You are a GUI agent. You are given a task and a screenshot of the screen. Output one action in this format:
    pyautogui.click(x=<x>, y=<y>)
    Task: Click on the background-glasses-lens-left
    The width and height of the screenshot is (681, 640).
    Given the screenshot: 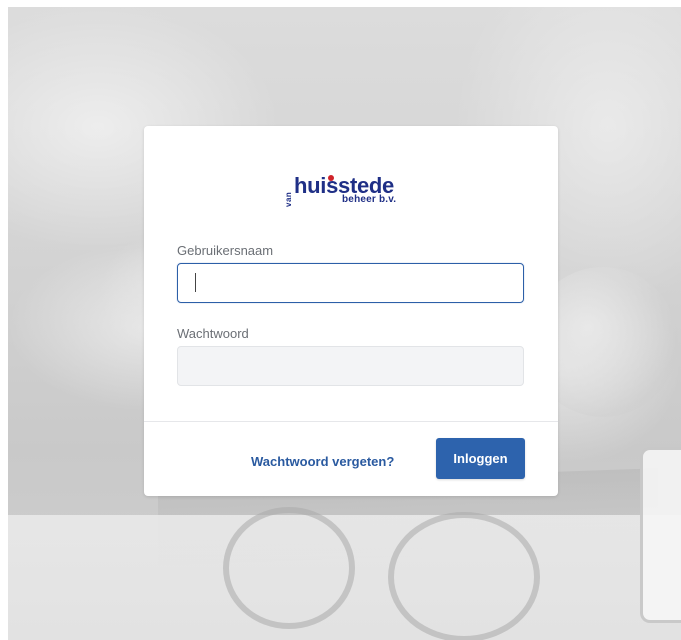 What is the action you would take?
    pyautogui.click(x=289, y=568)
    